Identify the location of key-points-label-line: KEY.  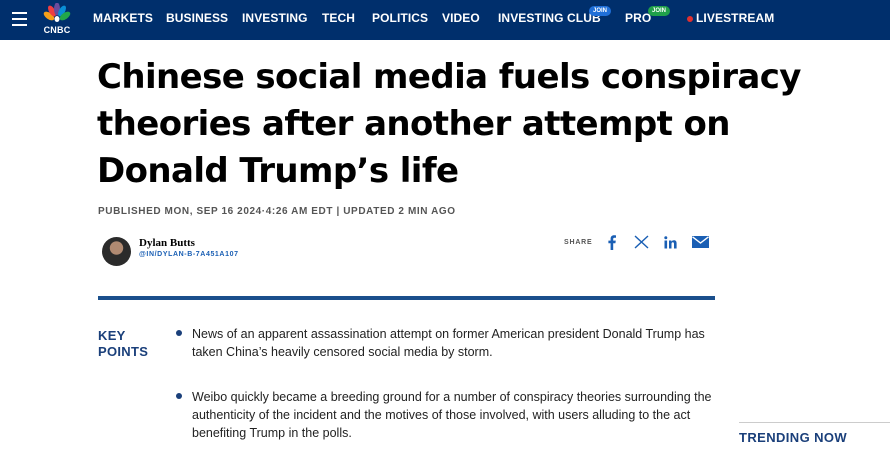
(112, 335).